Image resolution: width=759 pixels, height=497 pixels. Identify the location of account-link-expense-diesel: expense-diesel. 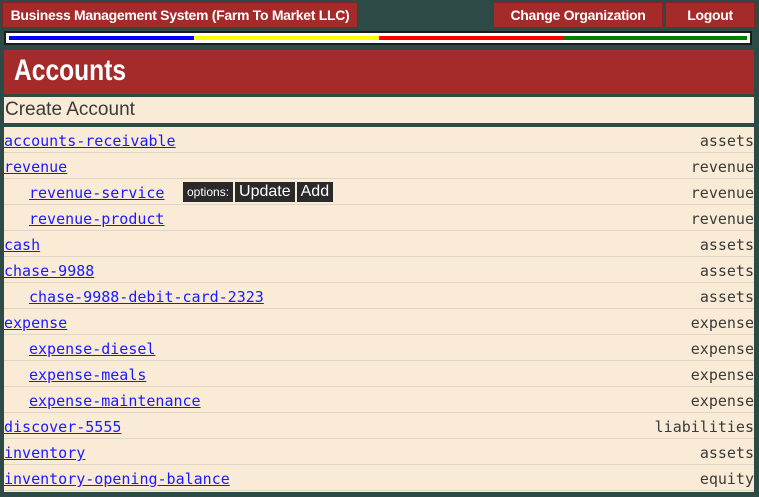
(92, 349).